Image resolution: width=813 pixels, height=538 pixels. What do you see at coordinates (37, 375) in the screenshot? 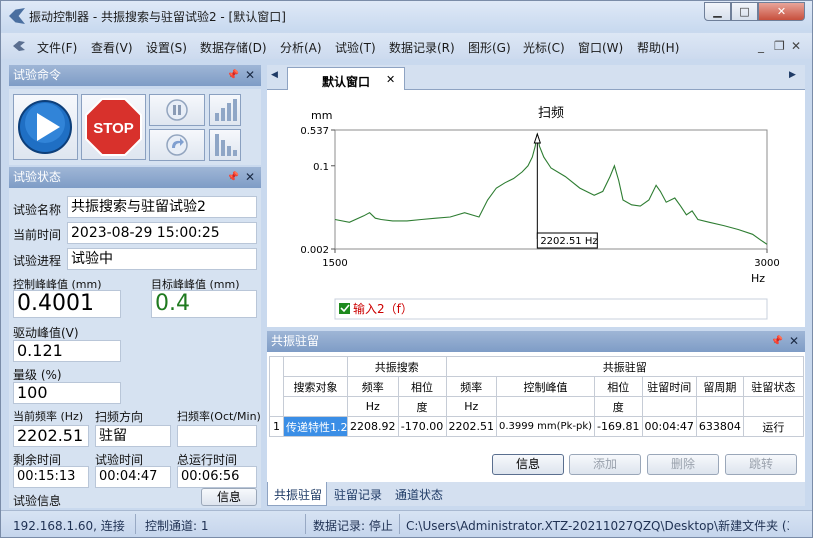
I see `level-label: 量级 (%)` at bounding box center [37, 375].